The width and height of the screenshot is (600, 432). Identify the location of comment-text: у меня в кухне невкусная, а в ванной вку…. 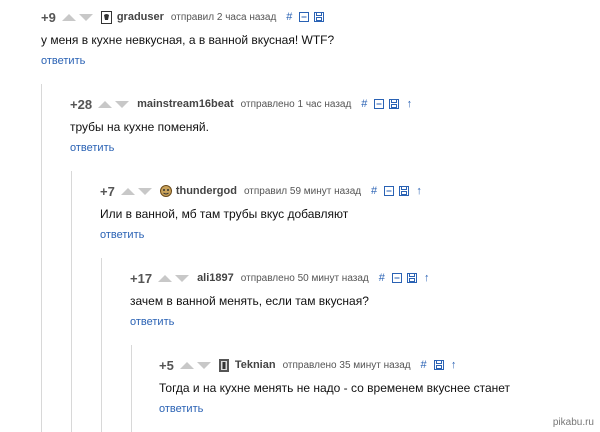
(188, 40).